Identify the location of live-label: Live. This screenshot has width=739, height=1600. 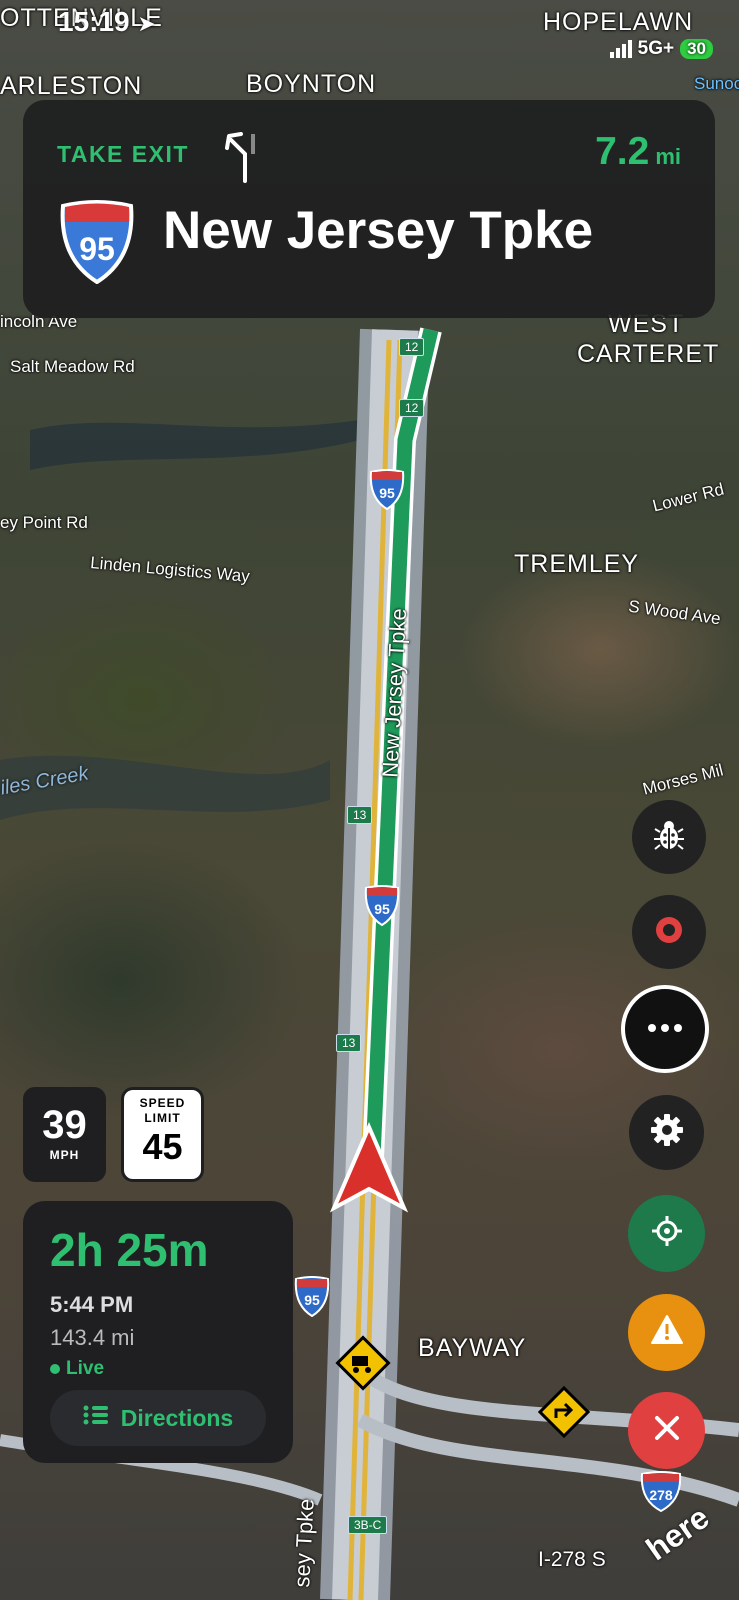
(85, 1368).